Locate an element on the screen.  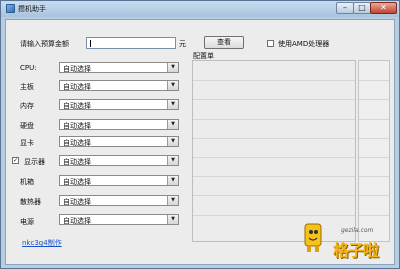
title-bar: 攒机助手 – □ ✕ is located at coordinates (200, 9).